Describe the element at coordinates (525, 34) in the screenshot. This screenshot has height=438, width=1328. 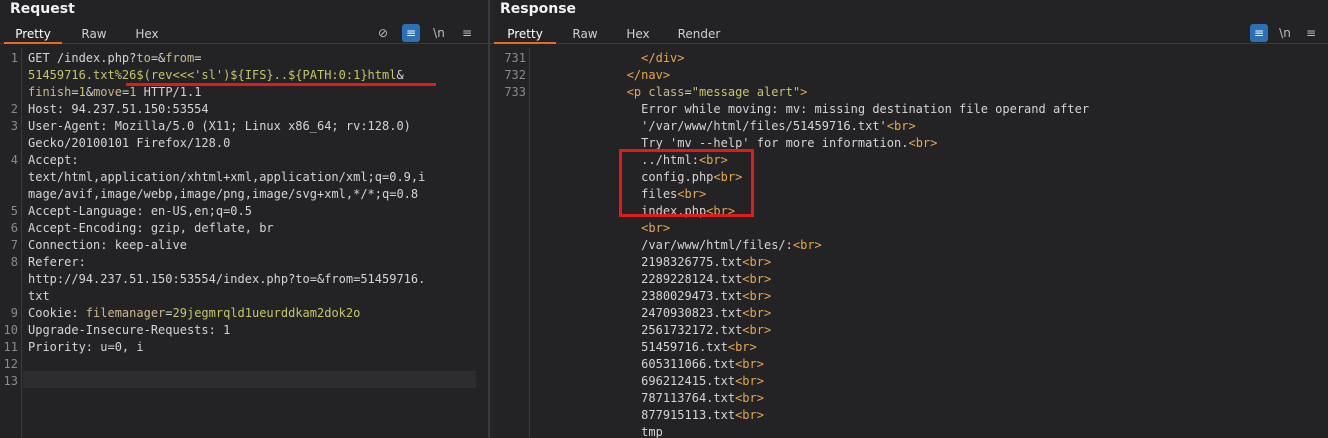
I see `tab-response-pretty: Pretty` at that location.